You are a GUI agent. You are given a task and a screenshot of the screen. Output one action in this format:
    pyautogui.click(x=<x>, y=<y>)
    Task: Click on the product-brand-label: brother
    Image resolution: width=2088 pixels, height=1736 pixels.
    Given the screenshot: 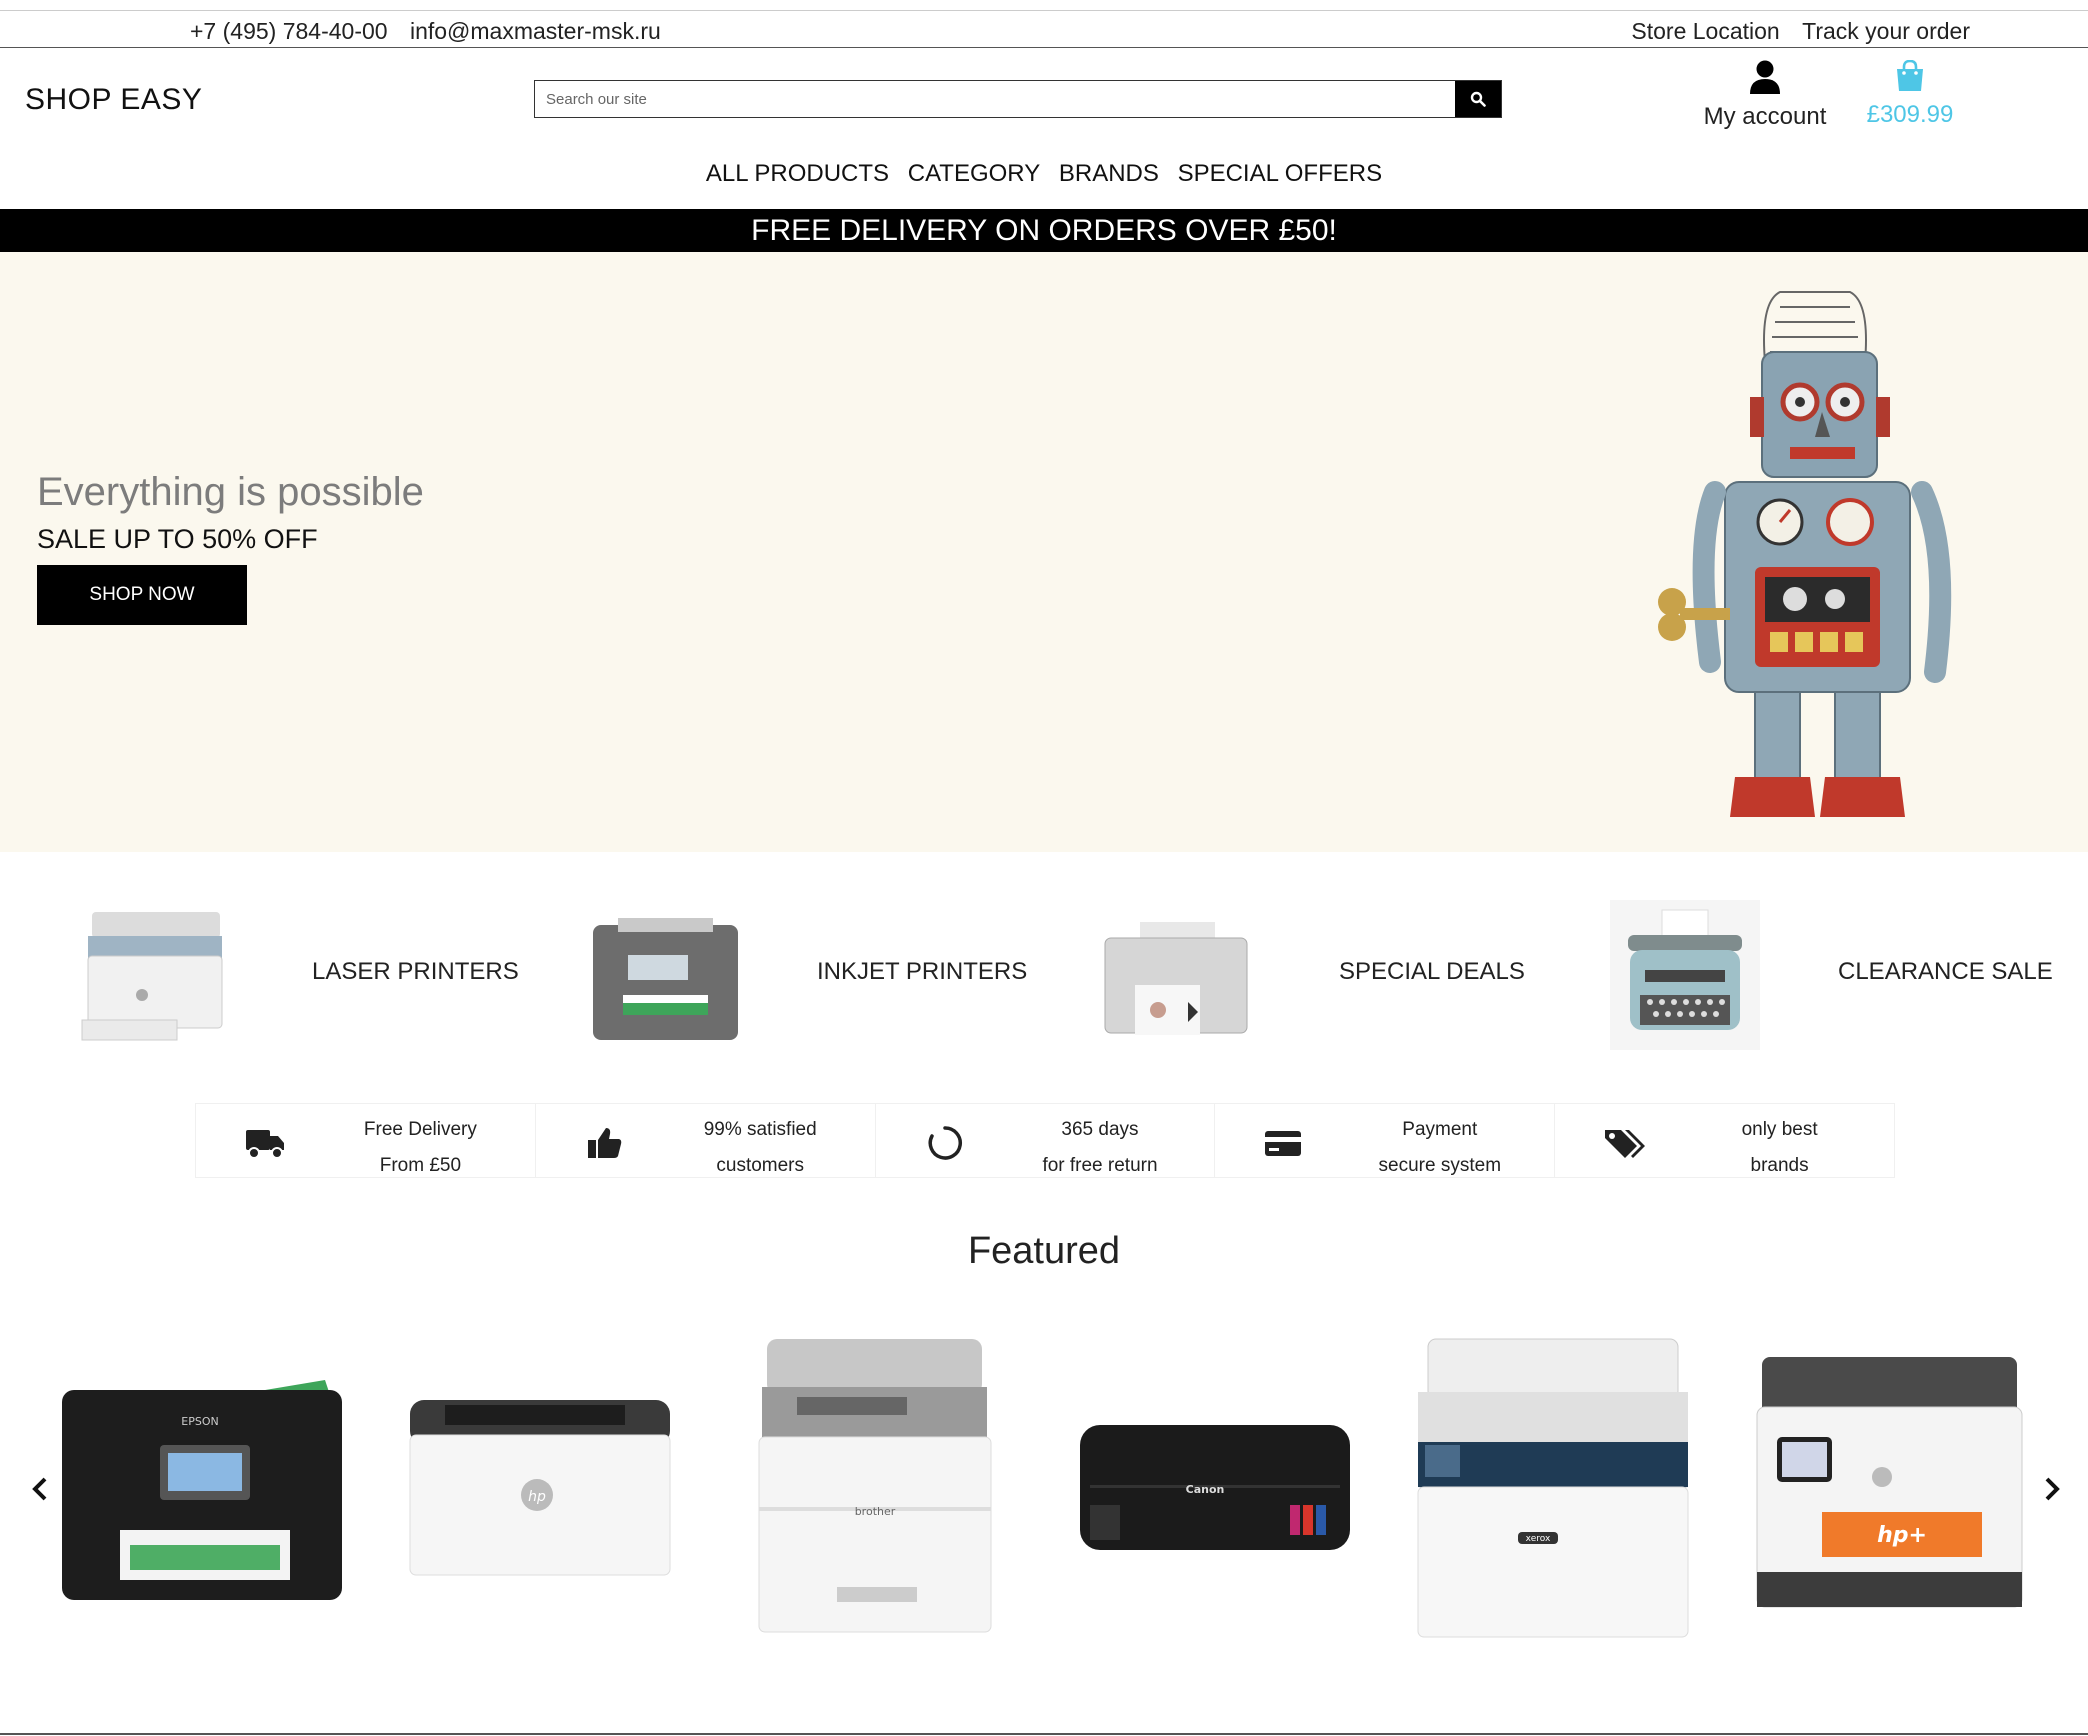 What is the action you would take?
    pyautogui.click(x=875, y=1511)
    